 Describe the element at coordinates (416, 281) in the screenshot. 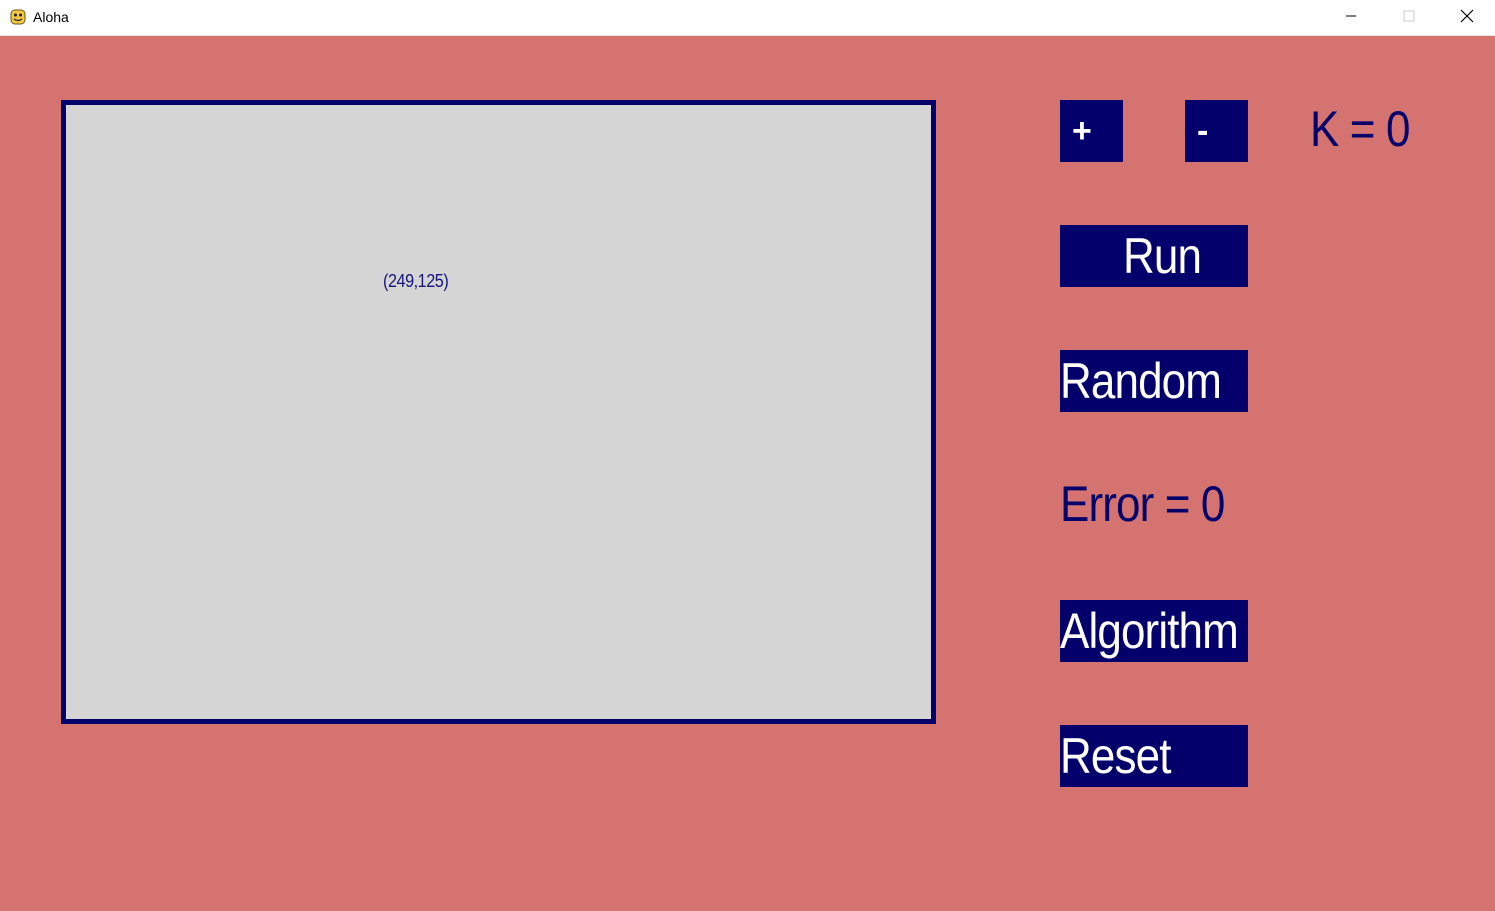

I see `coordinate-readout: (249,125)` at that location.